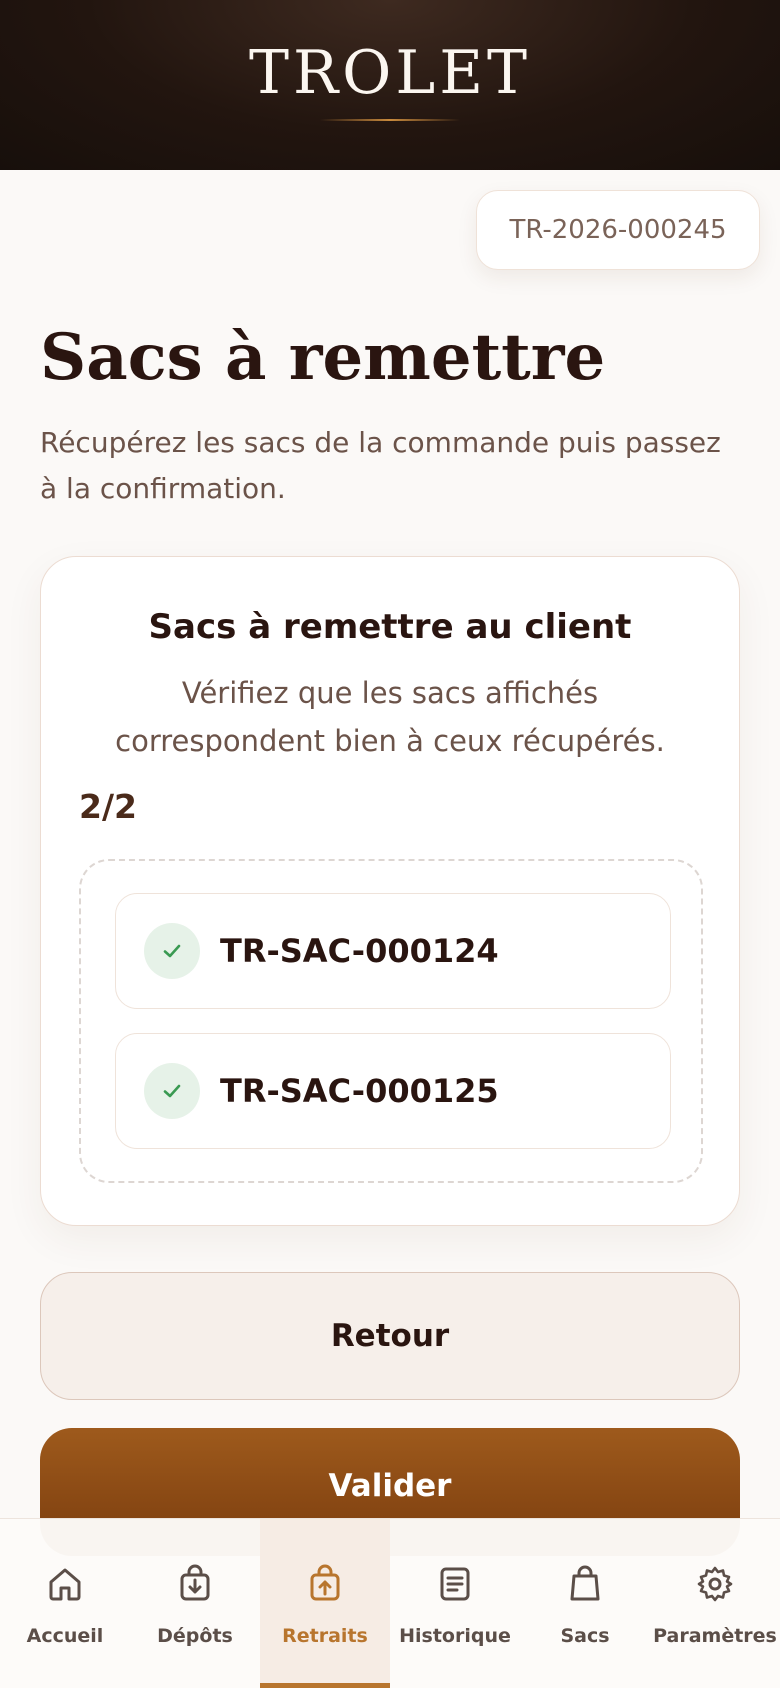 This screenshot has height=1688, width=780. I want to click on bottom-navigation: Accueil Dépôts Retraits Historique Sacs, so click(390, 1603).